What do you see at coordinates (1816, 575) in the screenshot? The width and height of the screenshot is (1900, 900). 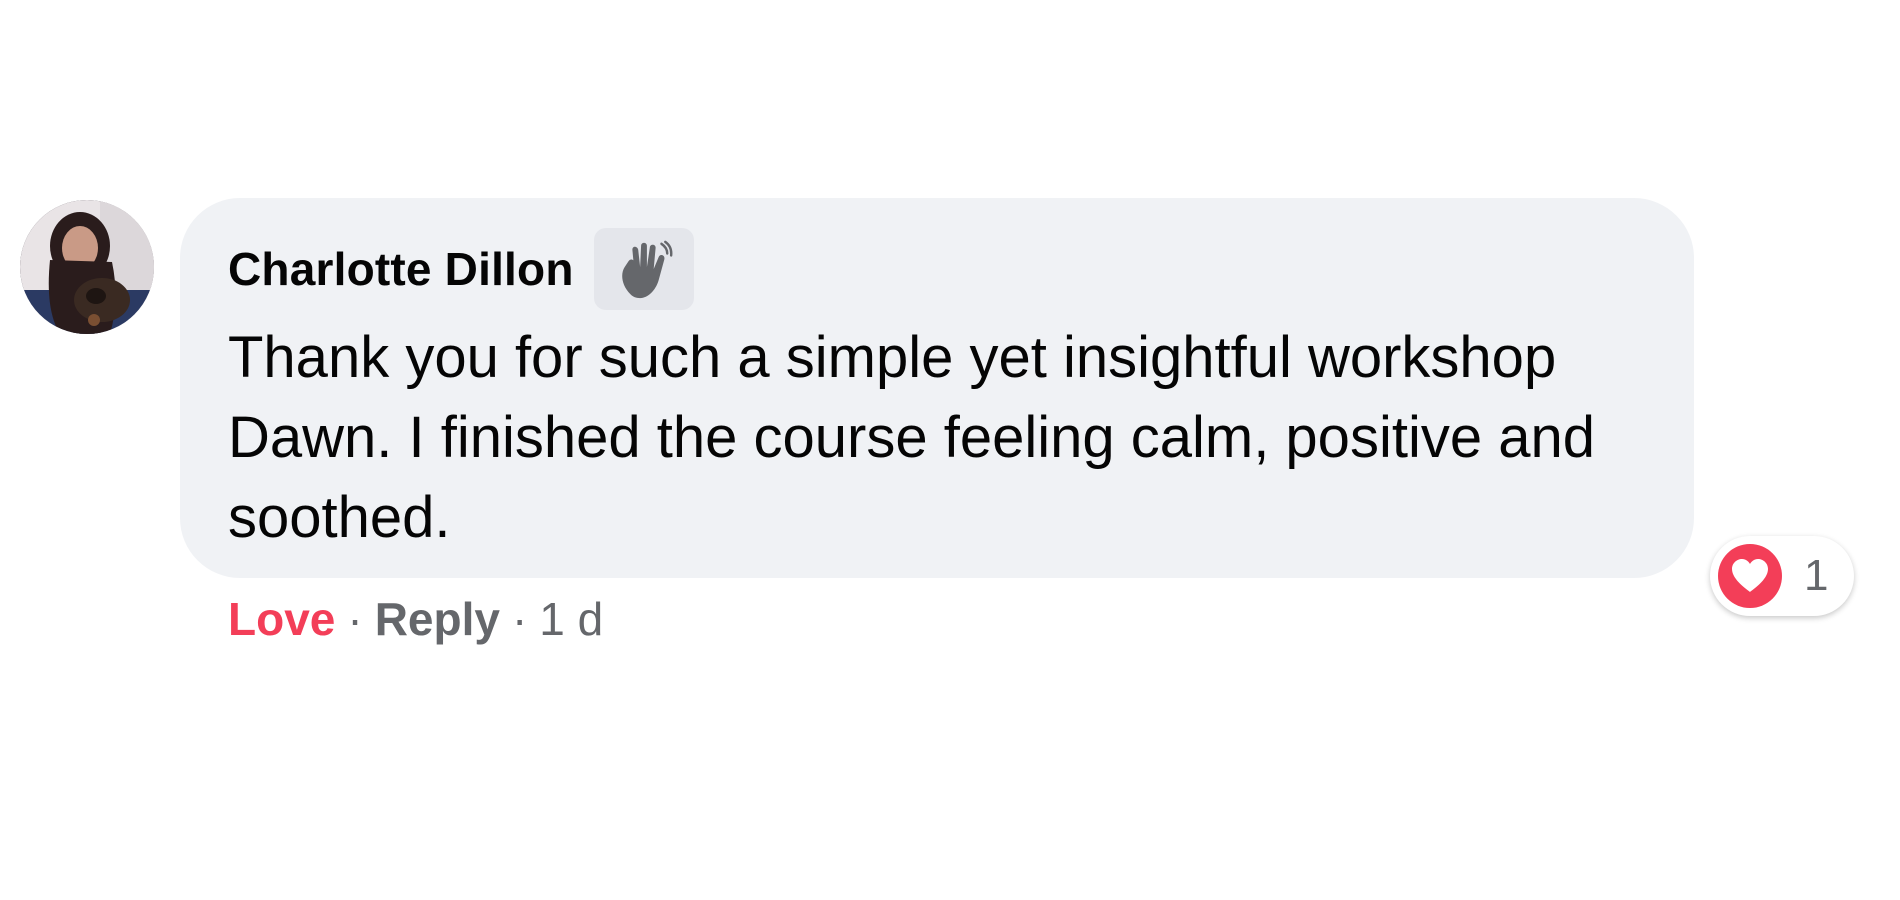 I see `reaction-count: 1` at bounding box center [1816, 575].